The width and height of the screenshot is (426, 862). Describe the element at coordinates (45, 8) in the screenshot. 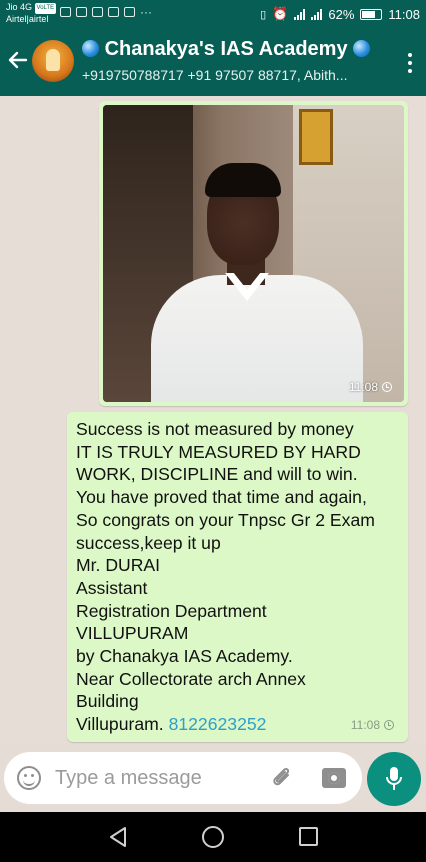

I see `volte-badge: VoLTE` at that location.